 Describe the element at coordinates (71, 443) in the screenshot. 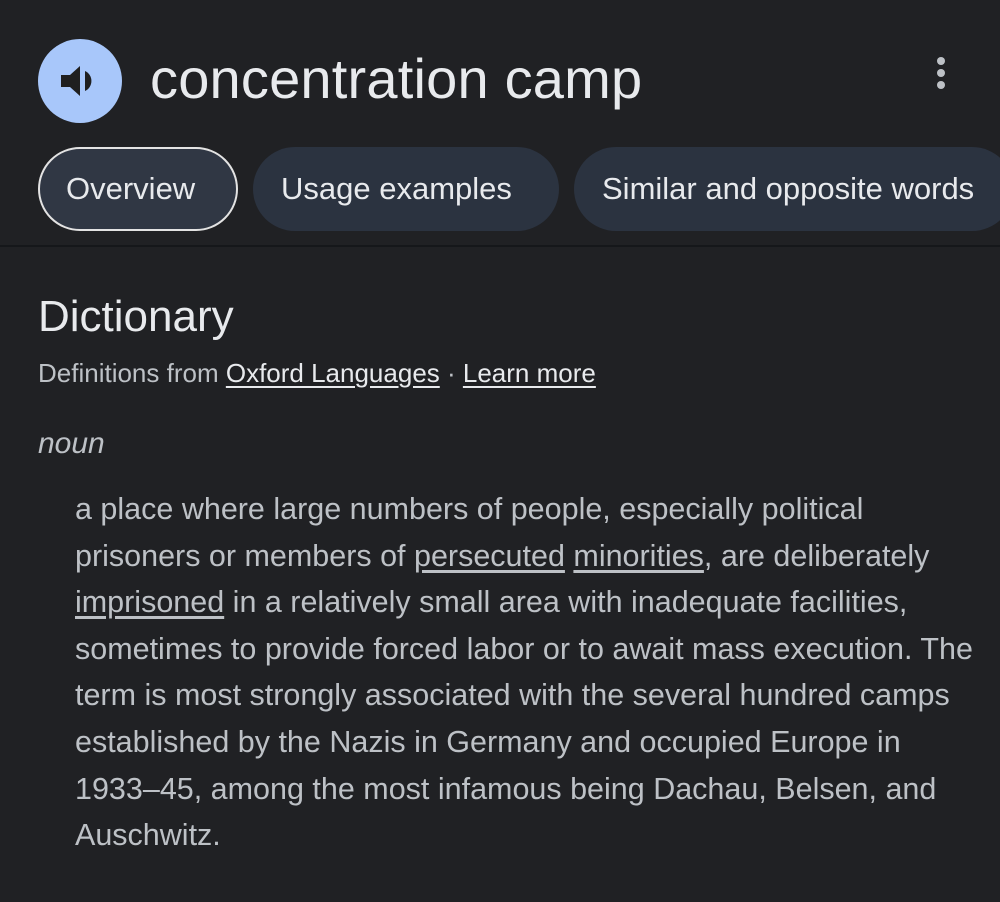

I see `part-of-speech: noun` at that location.